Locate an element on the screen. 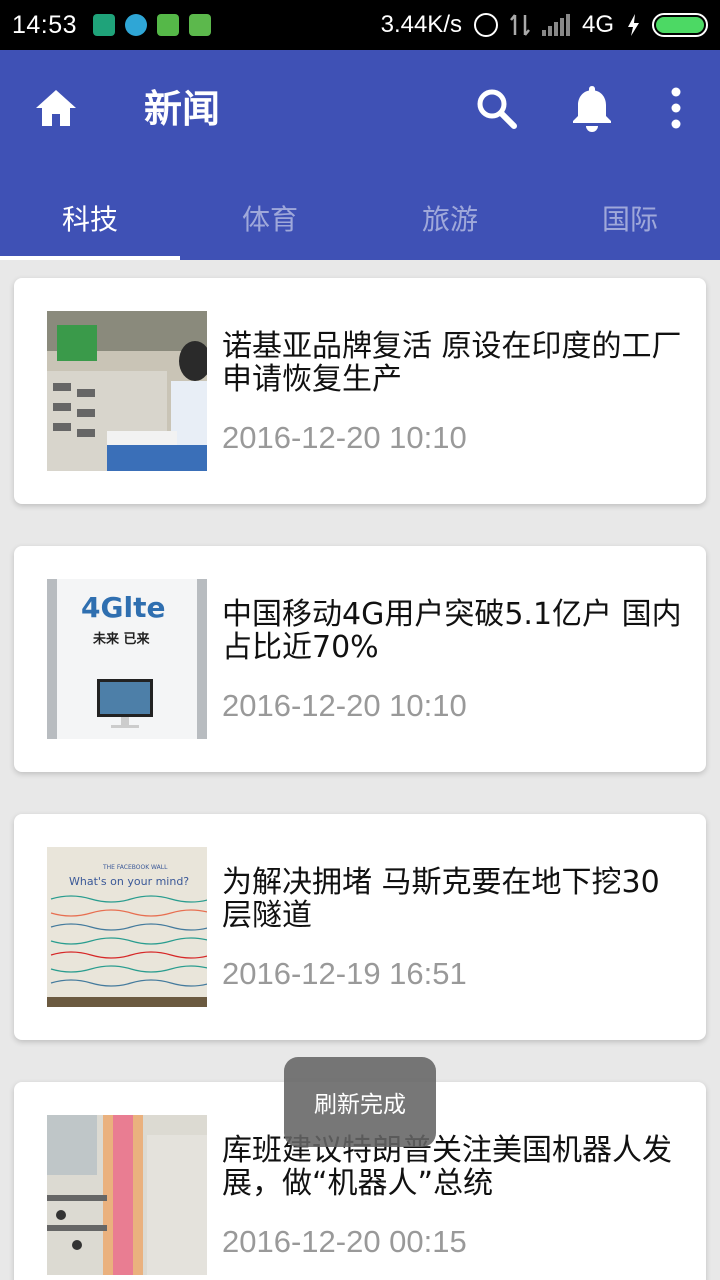  more-vert-icon is located at coordinates (676, 108).